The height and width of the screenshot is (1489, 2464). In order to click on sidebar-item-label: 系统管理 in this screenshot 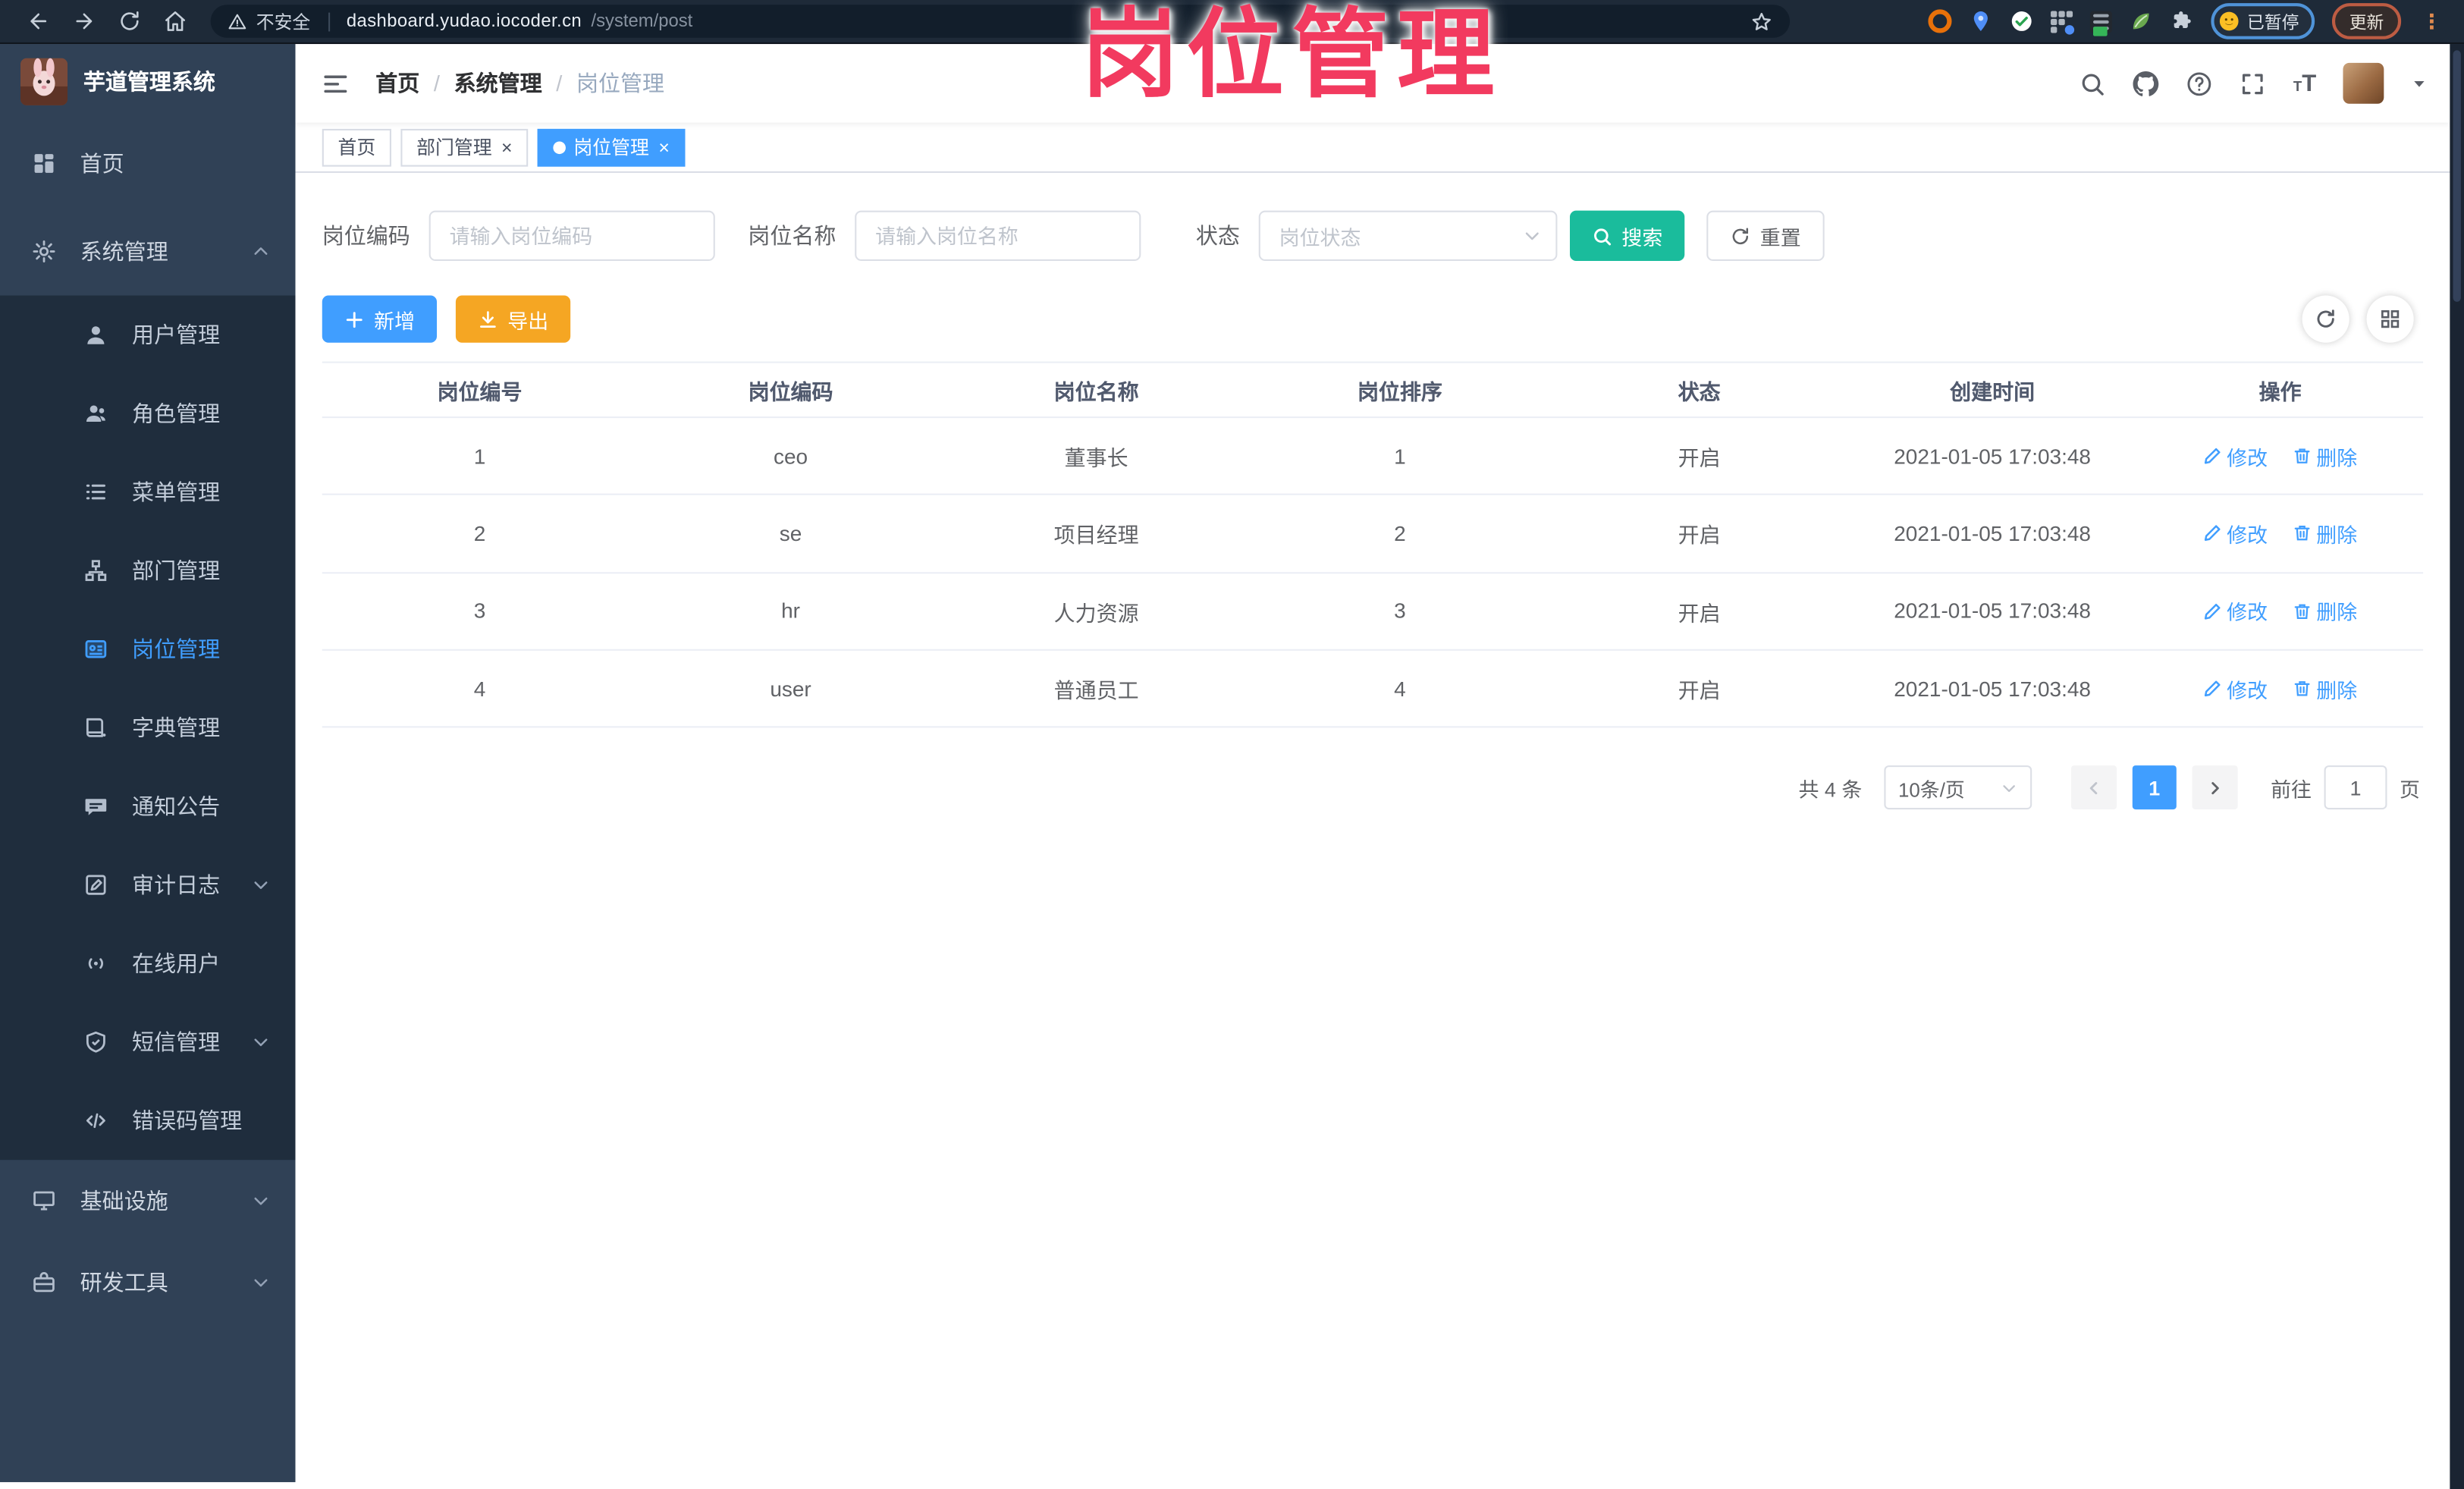, I will do `click(124, 252)`.